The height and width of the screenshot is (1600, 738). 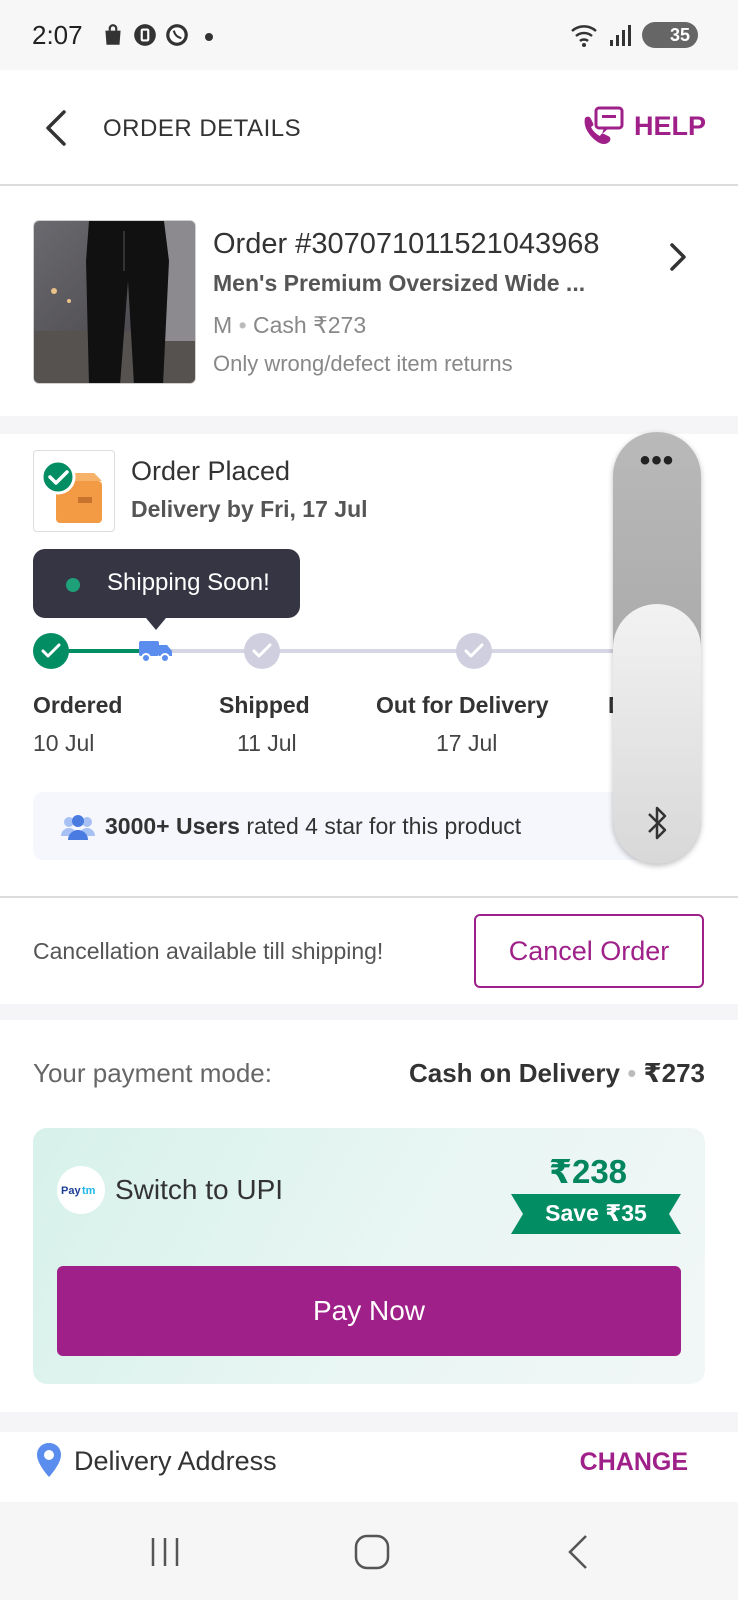 What do you see at coordinates (679, 257) in the screenshot?
I see `chevron-right-icon` at bounding box center [679, 257].